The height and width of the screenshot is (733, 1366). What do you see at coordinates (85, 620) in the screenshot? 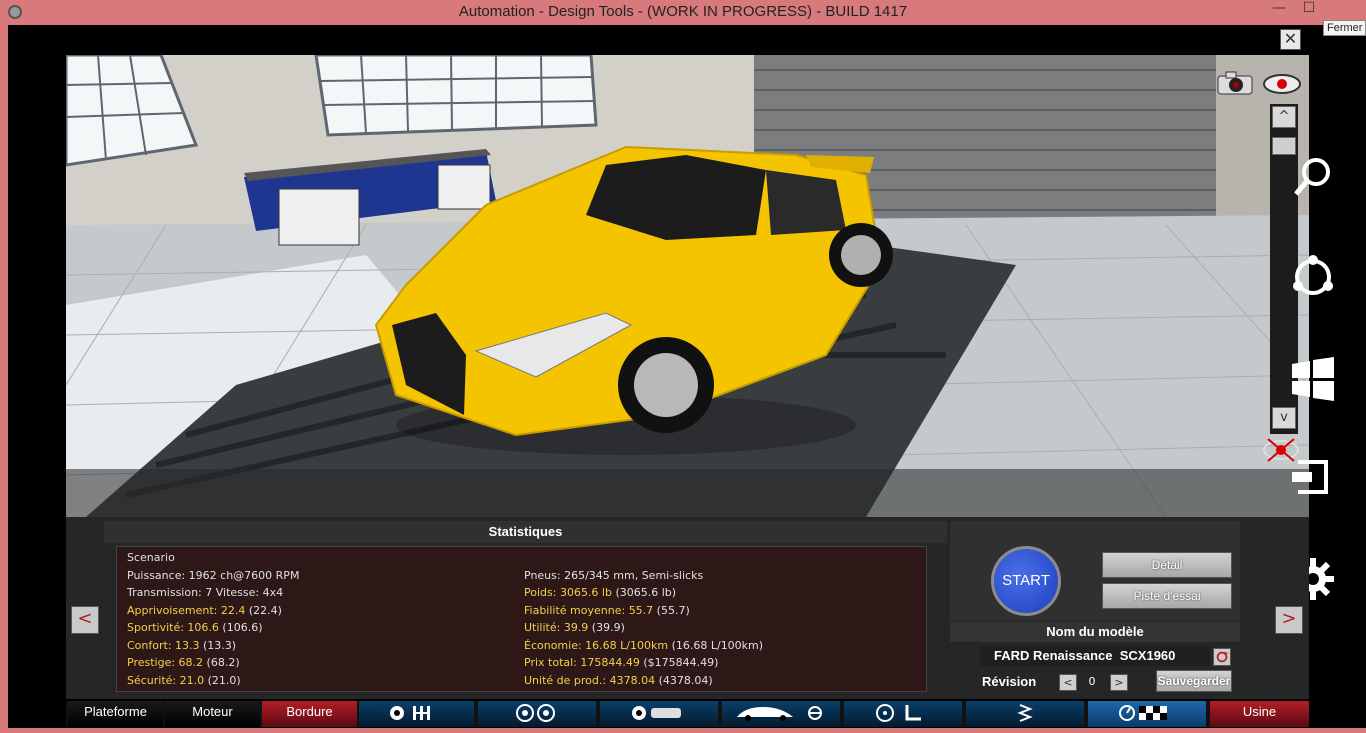
I see `previous-button: <` at bounding box center [85, 620].